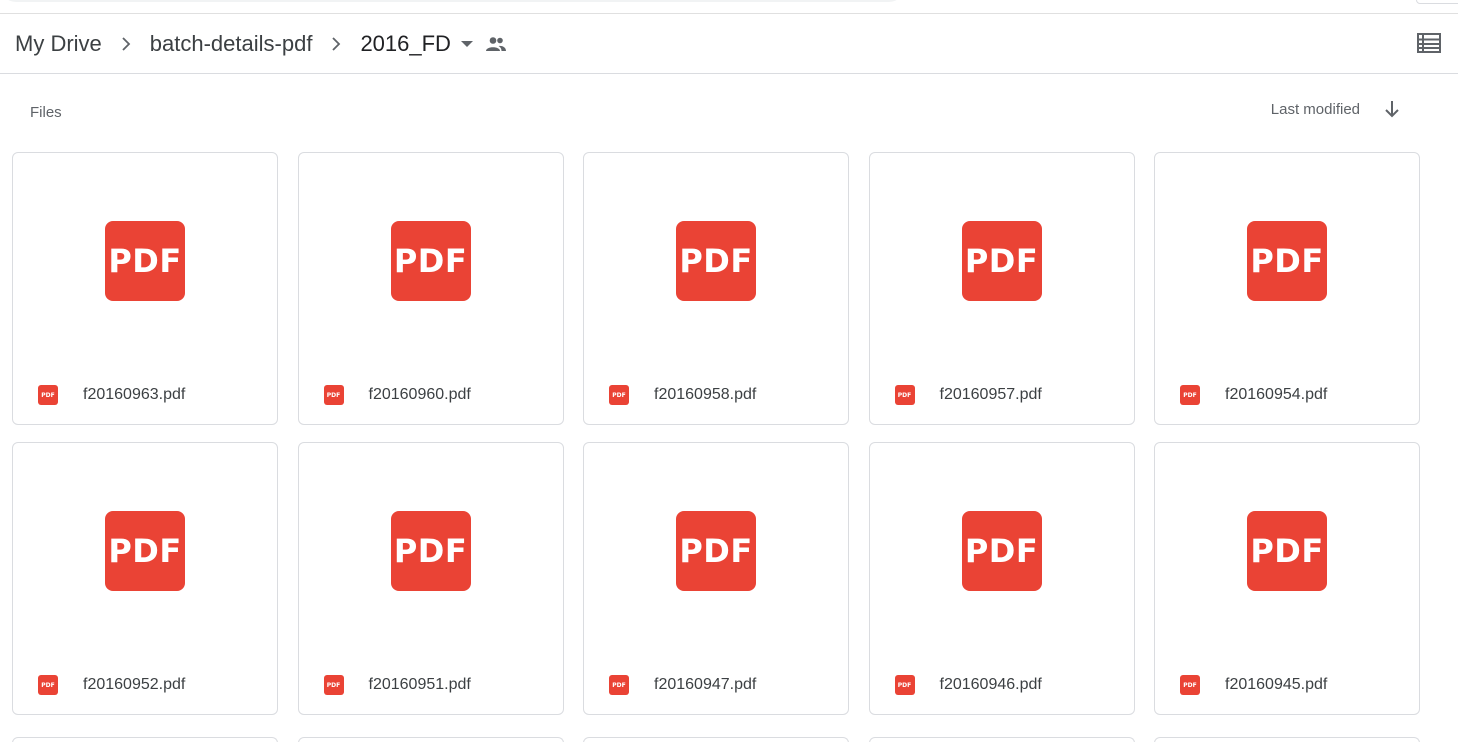 The height and width of the screenshot is (742, 1458). Describe the element at coordinates (705, 394) in the screenshot. I see `file-name: f20160958.pdf` at that location.